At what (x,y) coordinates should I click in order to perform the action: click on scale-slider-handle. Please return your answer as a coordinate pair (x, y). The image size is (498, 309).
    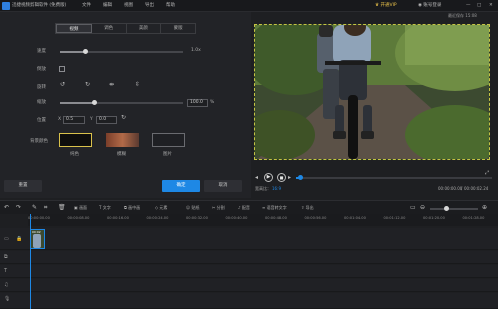
    Looking at the image, I should click on (94, 102).